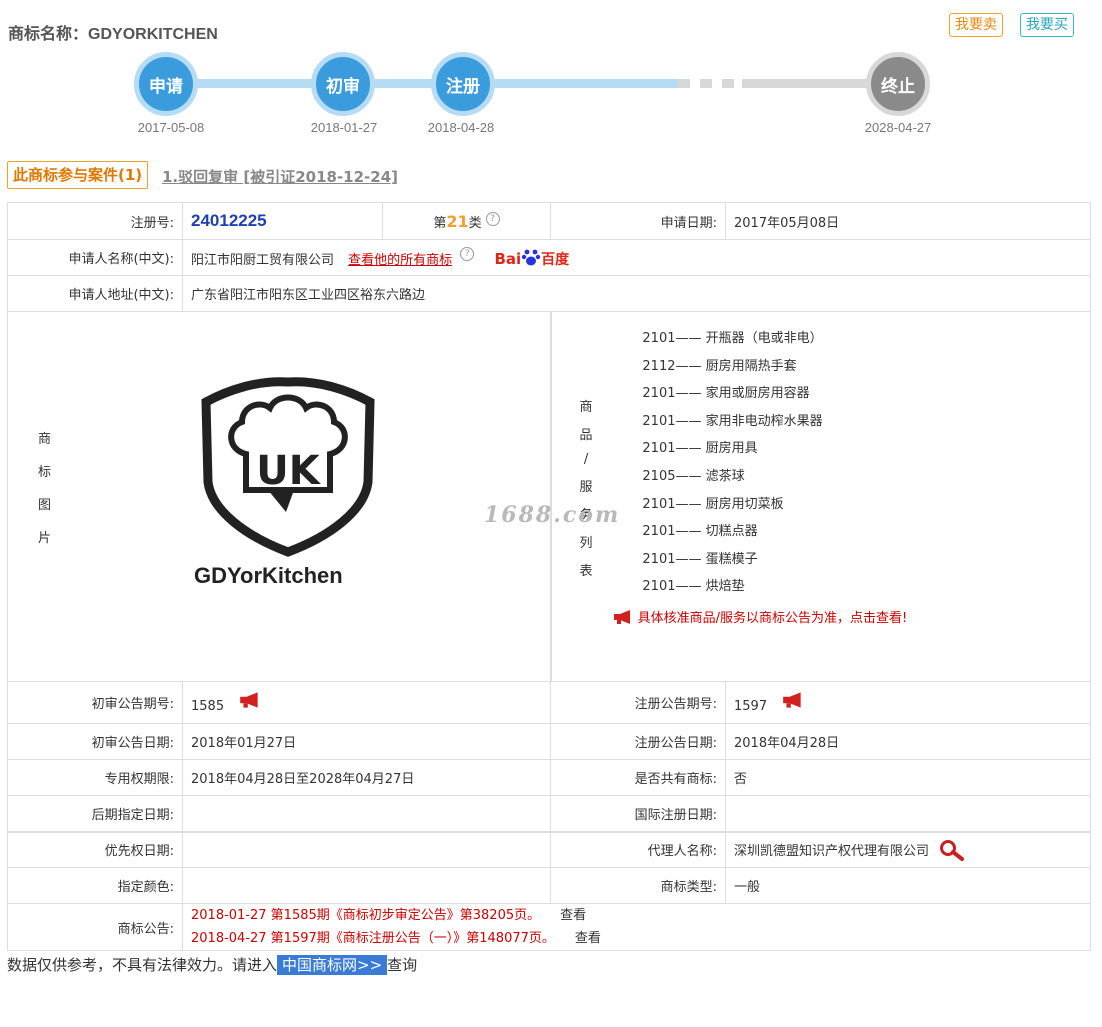  What do you see at coordinates (744, 504) in the screenshot?
I see `goods-name: 厨房用切菜板` at bounding box center [744, 504].